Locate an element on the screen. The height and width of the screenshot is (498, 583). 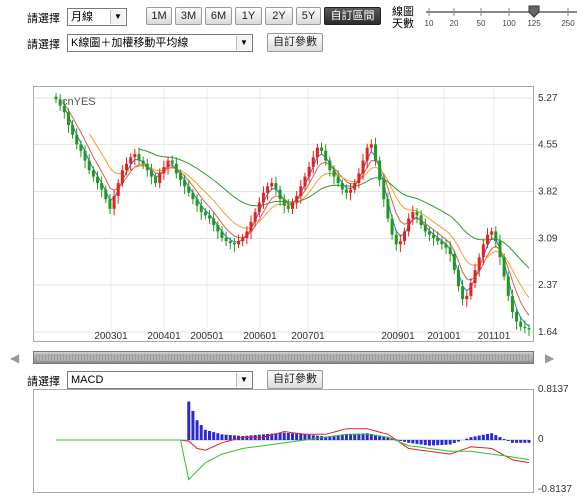
y-tick-label: 3.82 is located at coordinates (548, 191).